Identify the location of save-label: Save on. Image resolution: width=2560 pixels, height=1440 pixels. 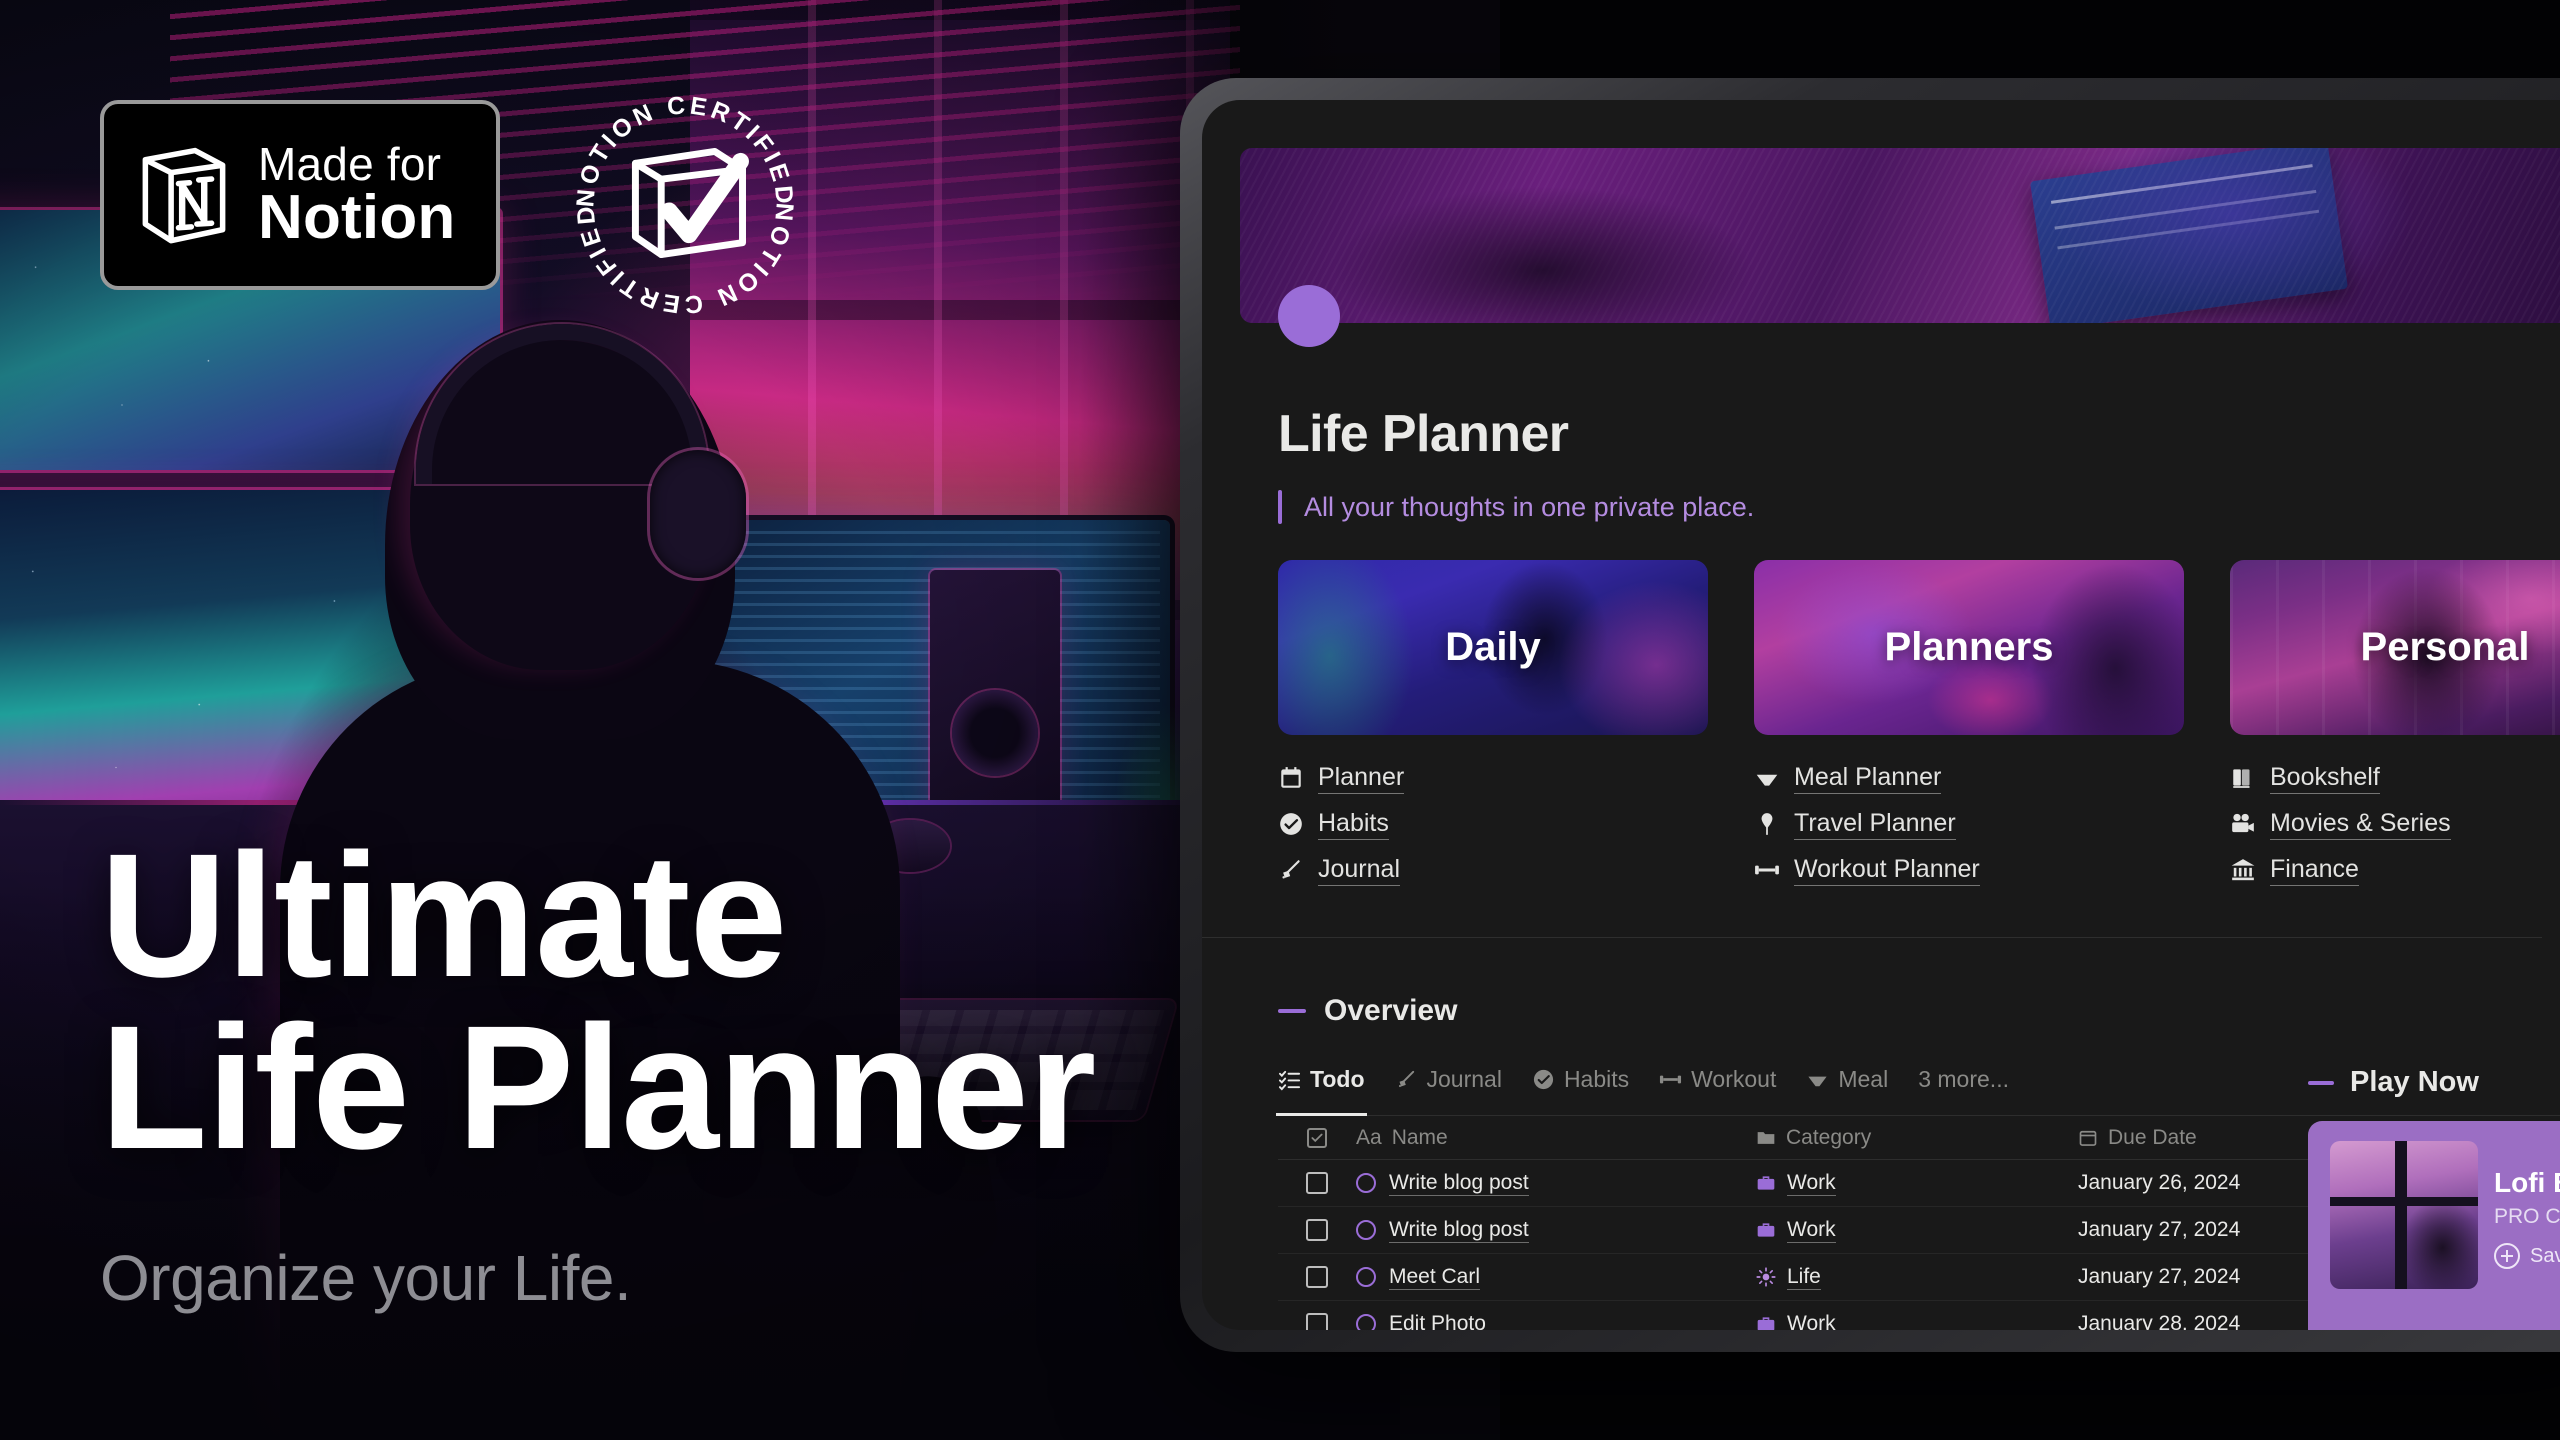
(2545, 1255).